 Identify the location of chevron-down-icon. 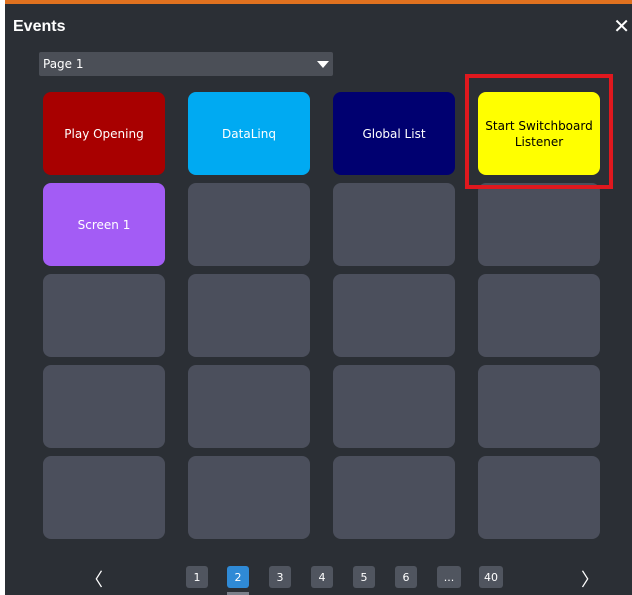
(323, 64).